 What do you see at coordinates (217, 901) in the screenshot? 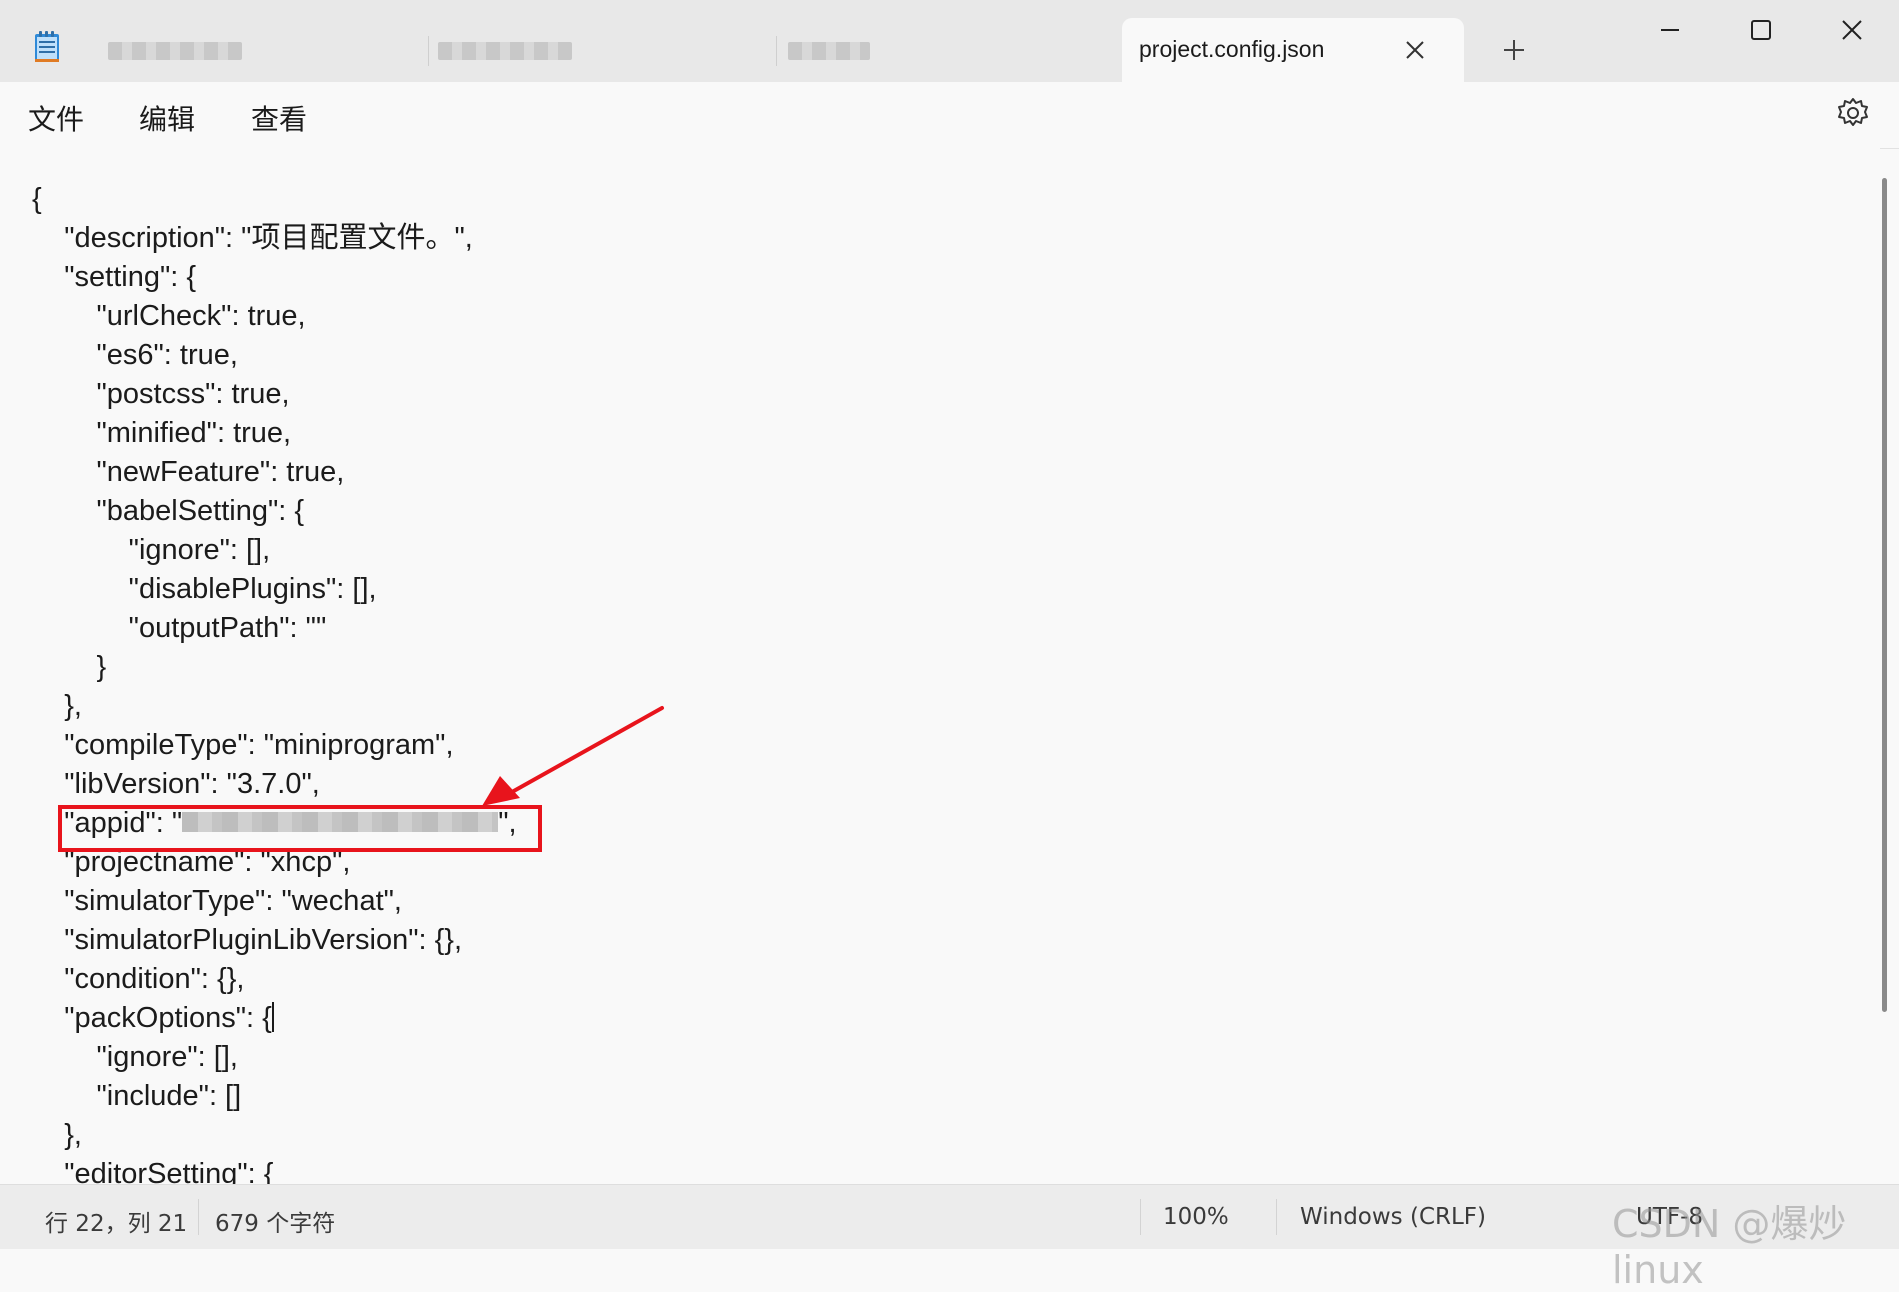
I see `code-line: "simulatorType": "wechat",` at bounding box center [217, 901].